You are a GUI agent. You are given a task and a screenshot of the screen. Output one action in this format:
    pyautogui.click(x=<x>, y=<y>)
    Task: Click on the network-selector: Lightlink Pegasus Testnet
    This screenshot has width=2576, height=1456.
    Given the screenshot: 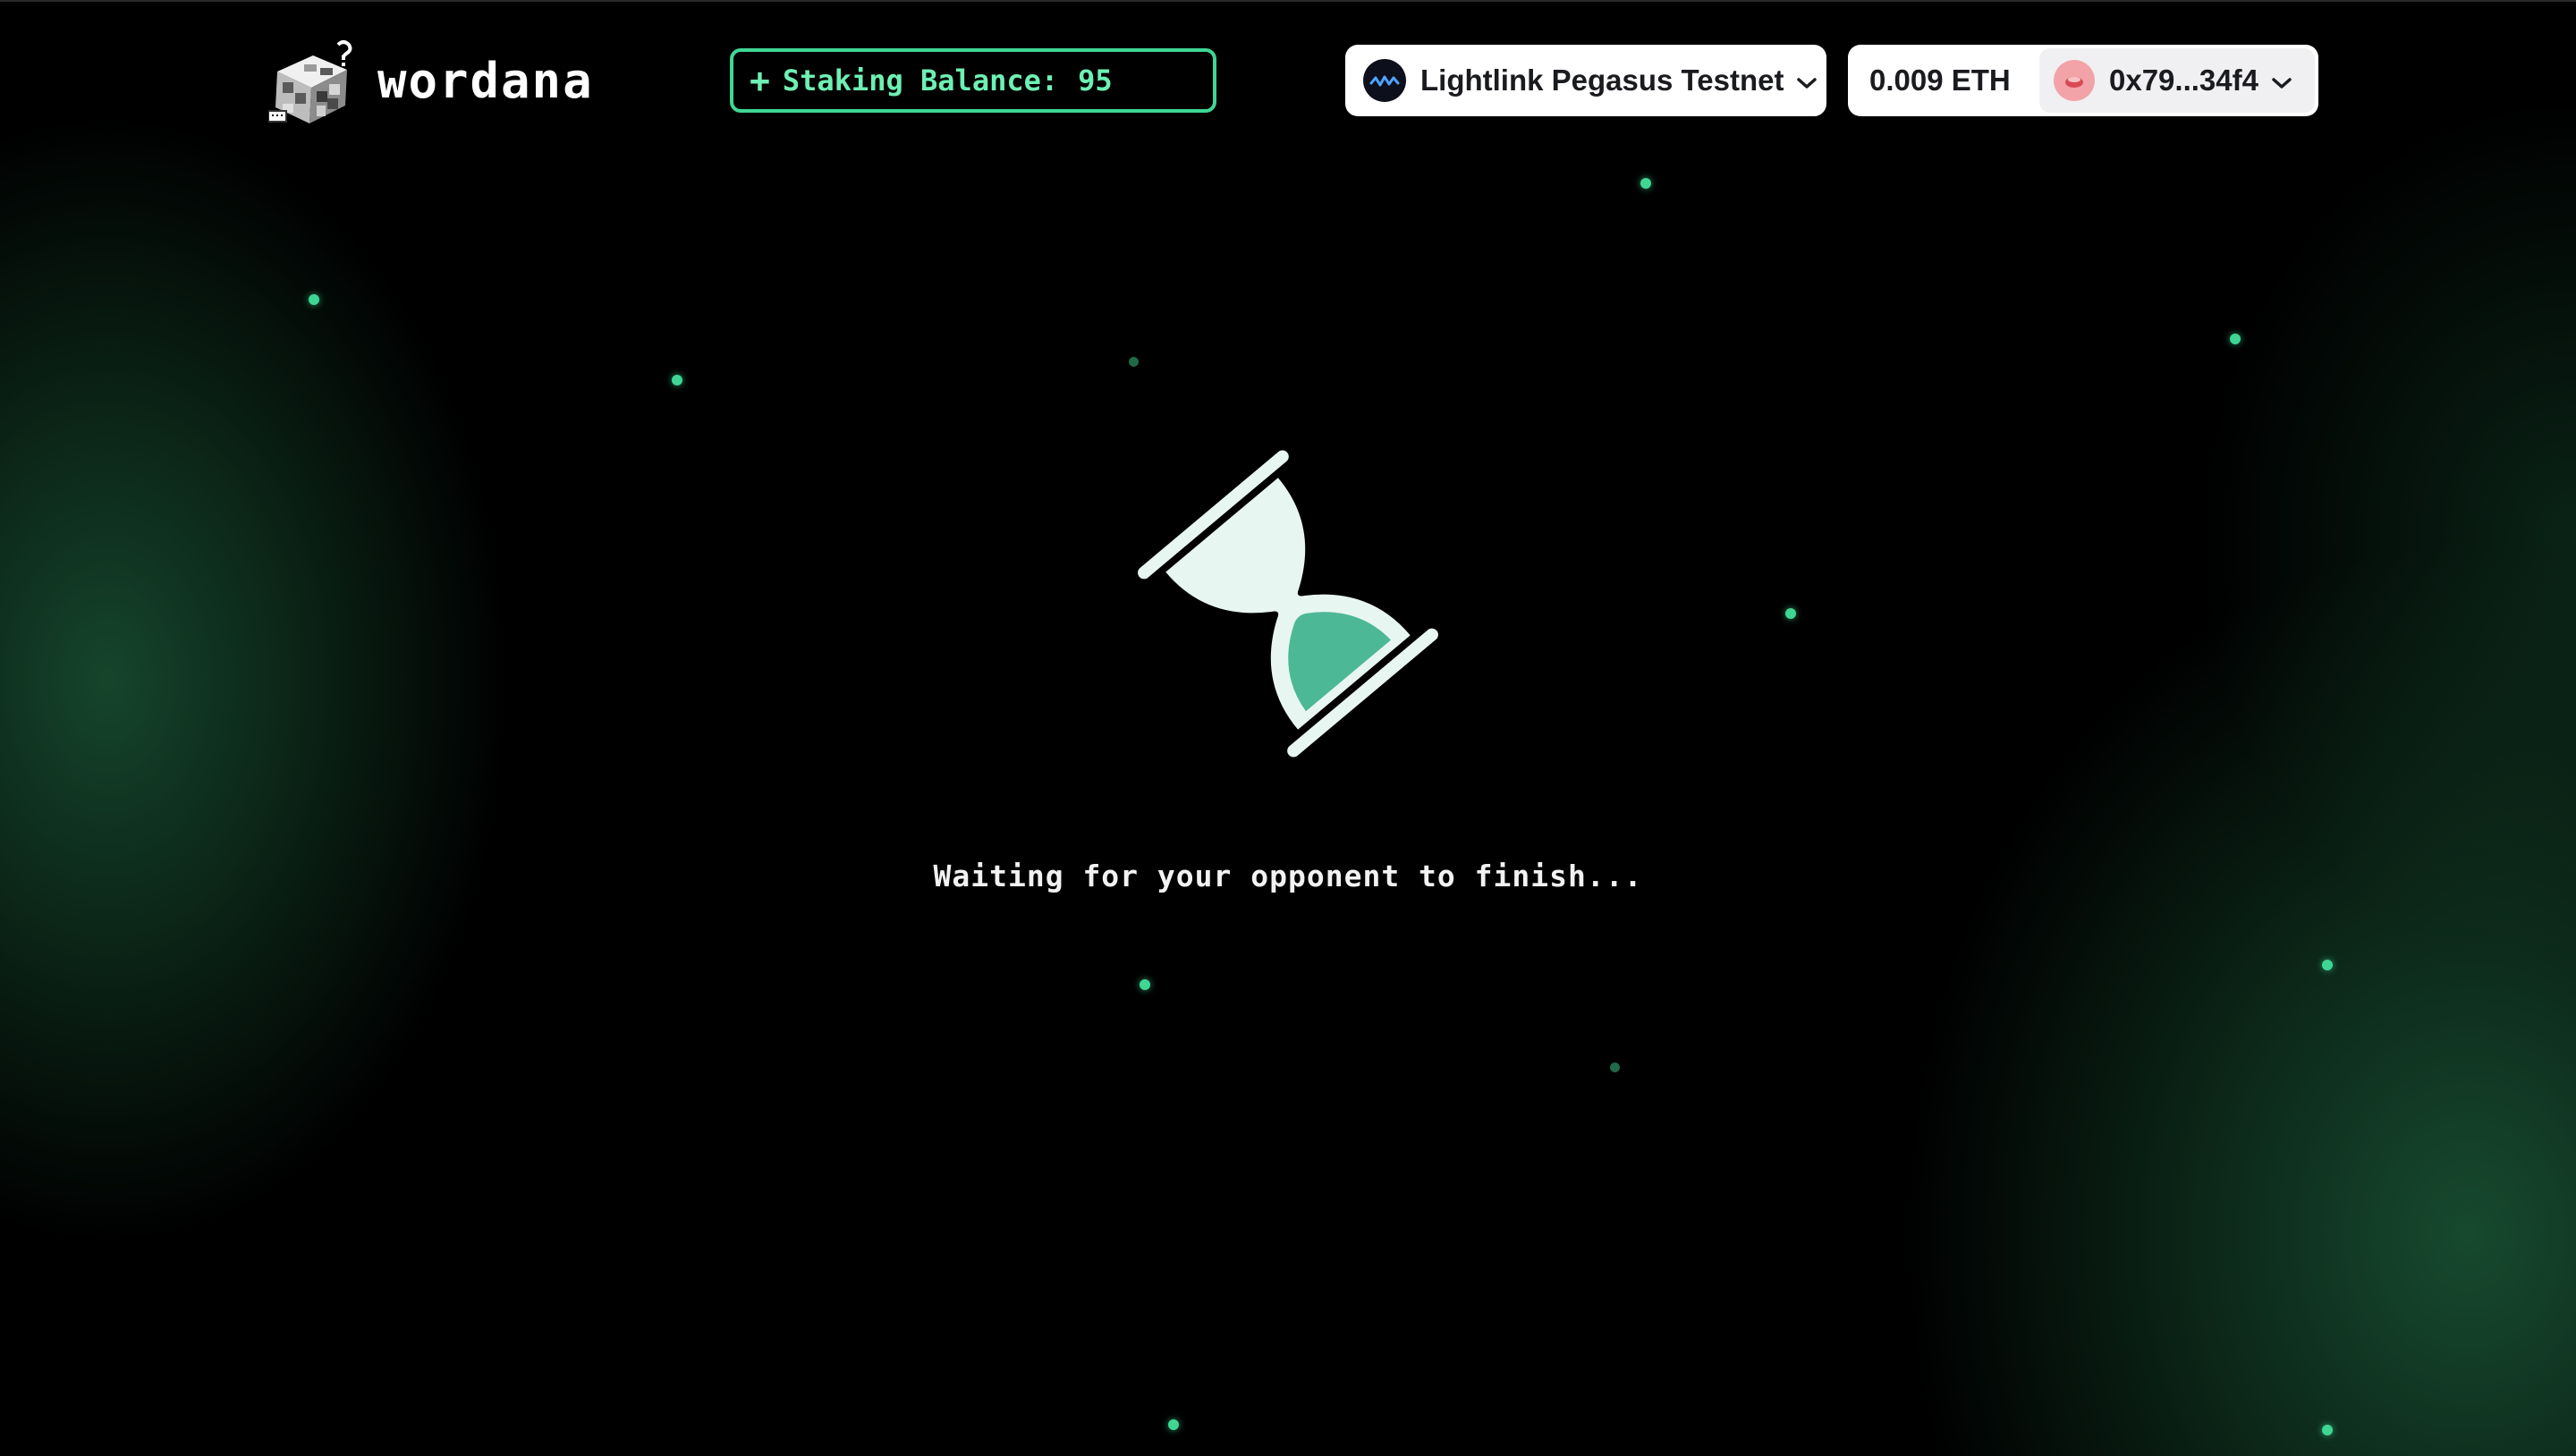 What is the action you would take?
    pyautogui.click(x=1585, y=80)
    